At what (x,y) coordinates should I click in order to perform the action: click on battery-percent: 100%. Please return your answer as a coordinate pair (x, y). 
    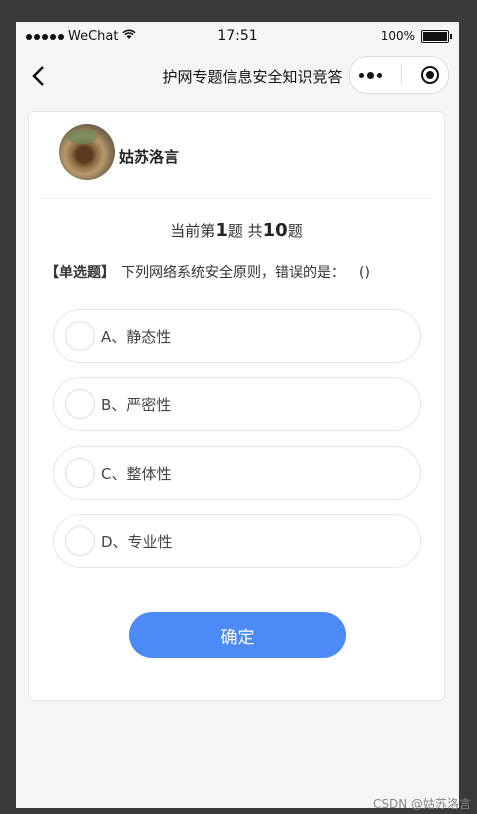
    Looking at the image, I should click on (397, 36).